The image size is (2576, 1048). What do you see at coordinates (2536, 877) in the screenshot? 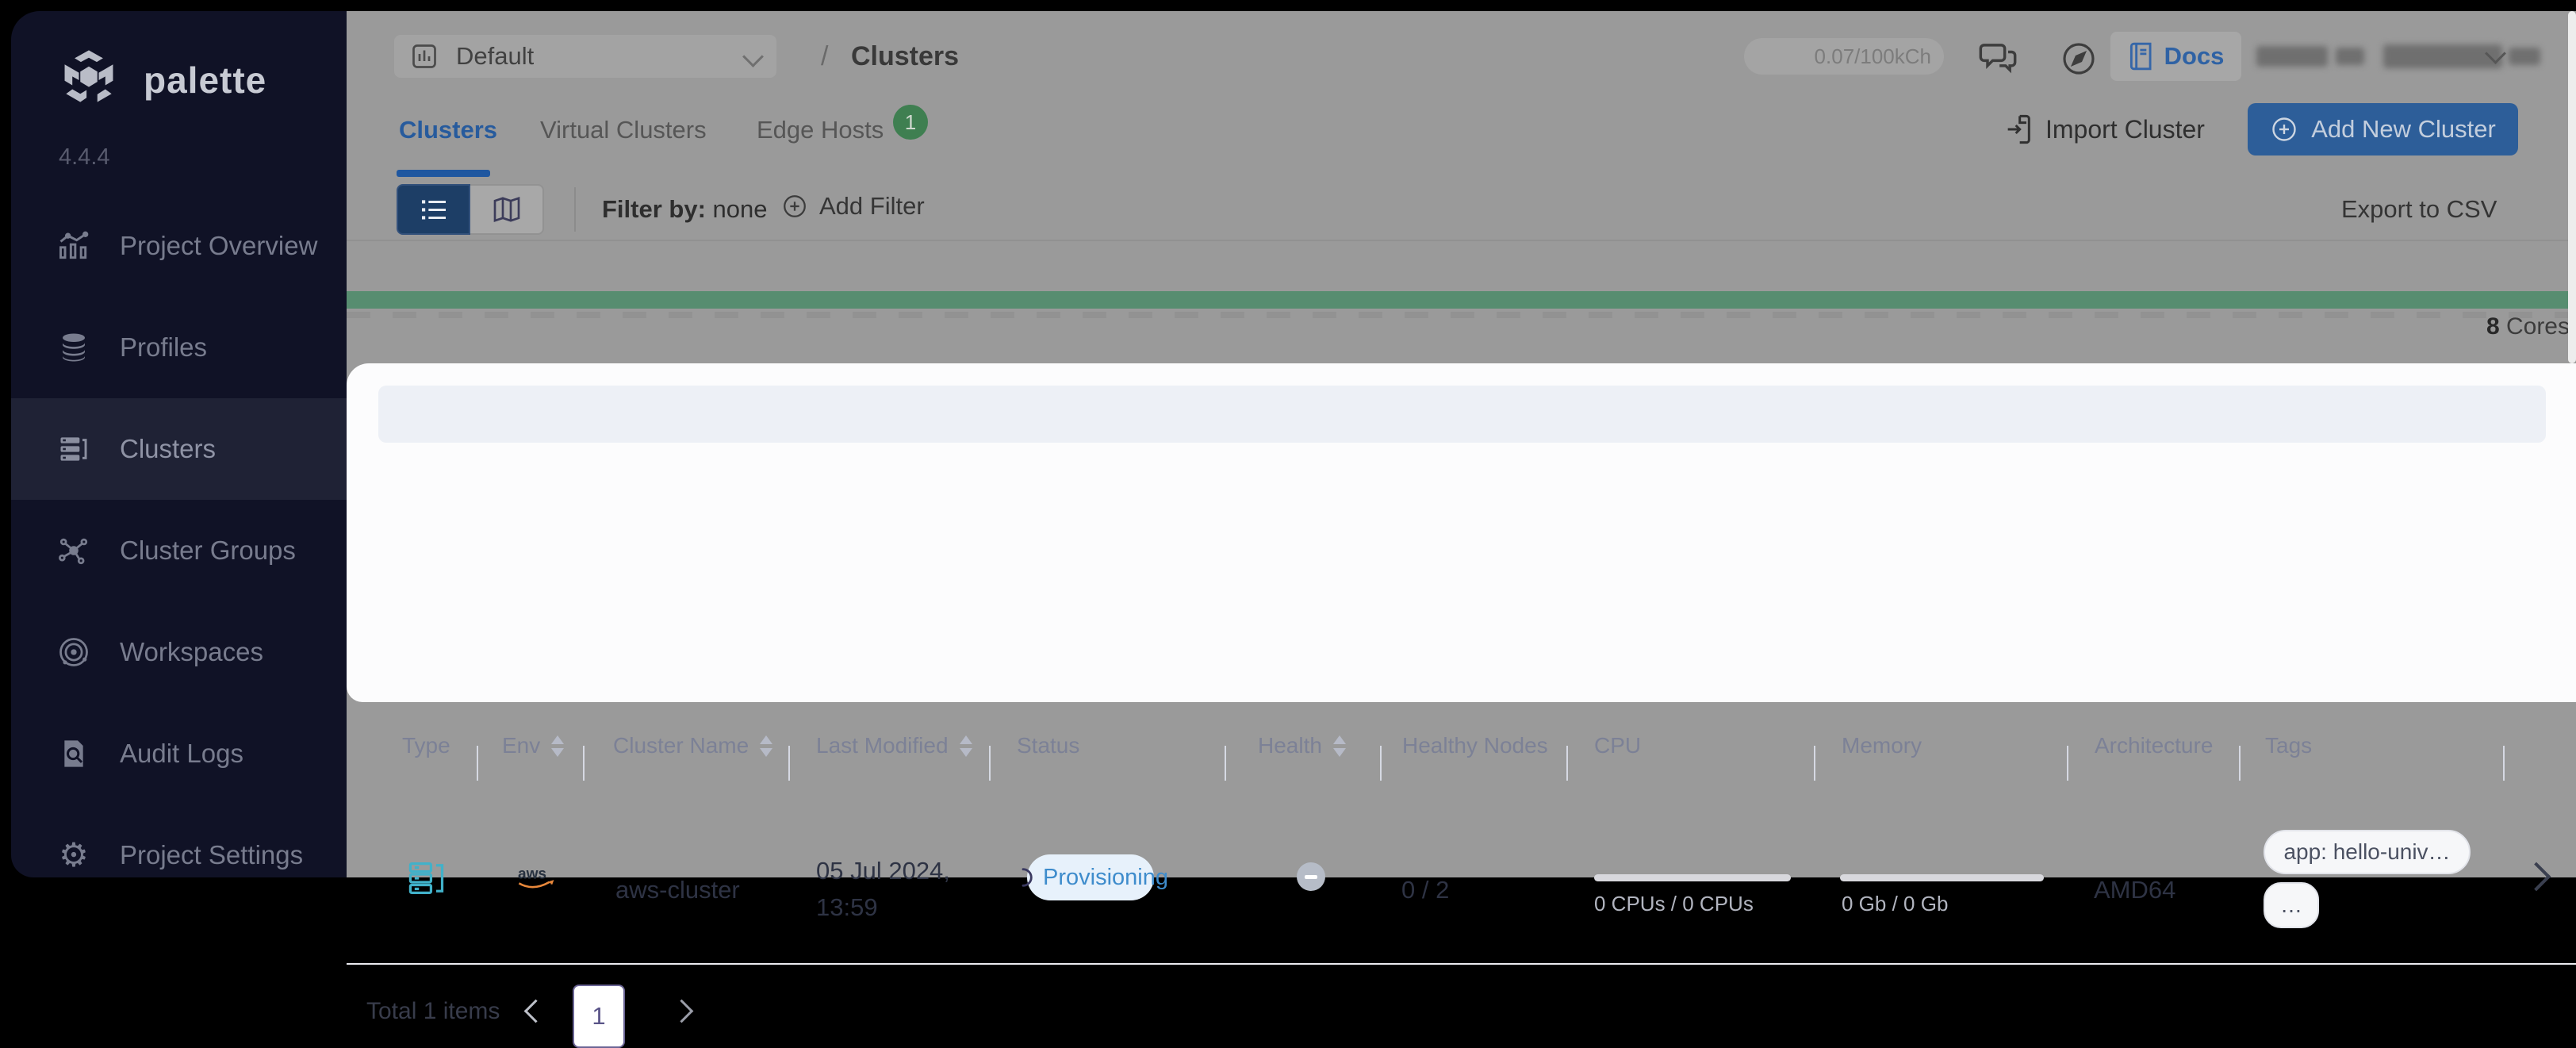
I see `row-chevron-right-icon` at bounding box center [2536, 877].